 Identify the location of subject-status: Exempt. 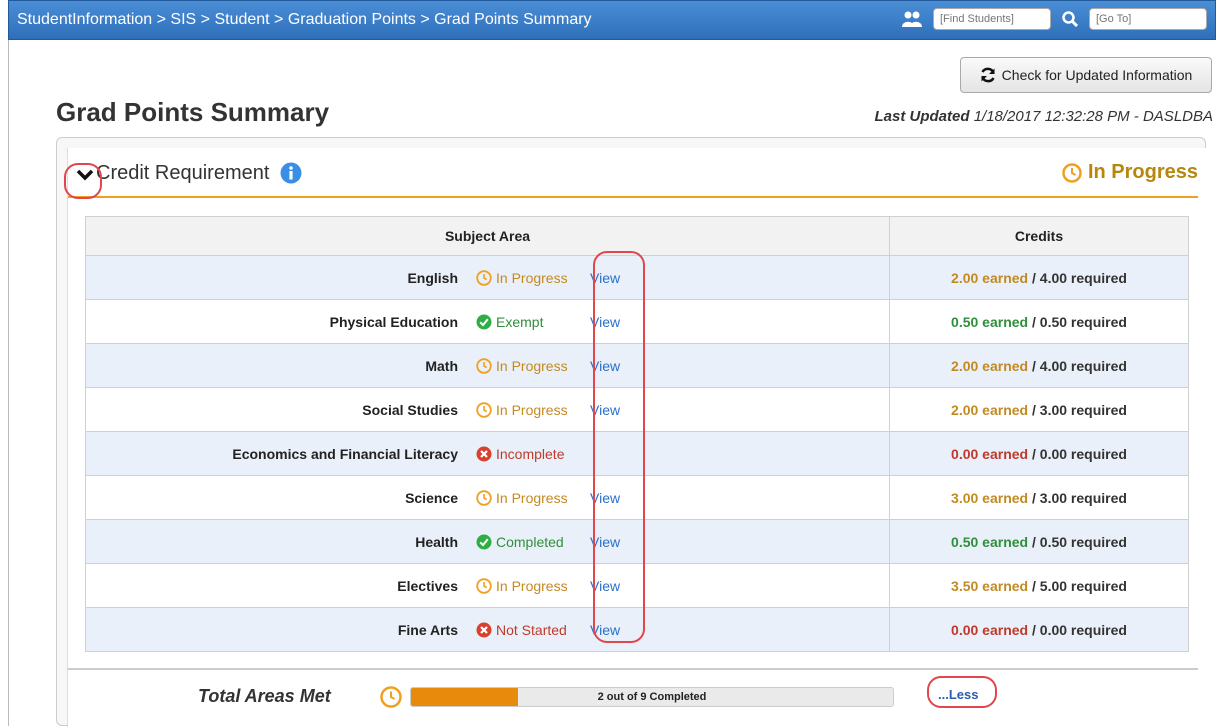
(526, 322).